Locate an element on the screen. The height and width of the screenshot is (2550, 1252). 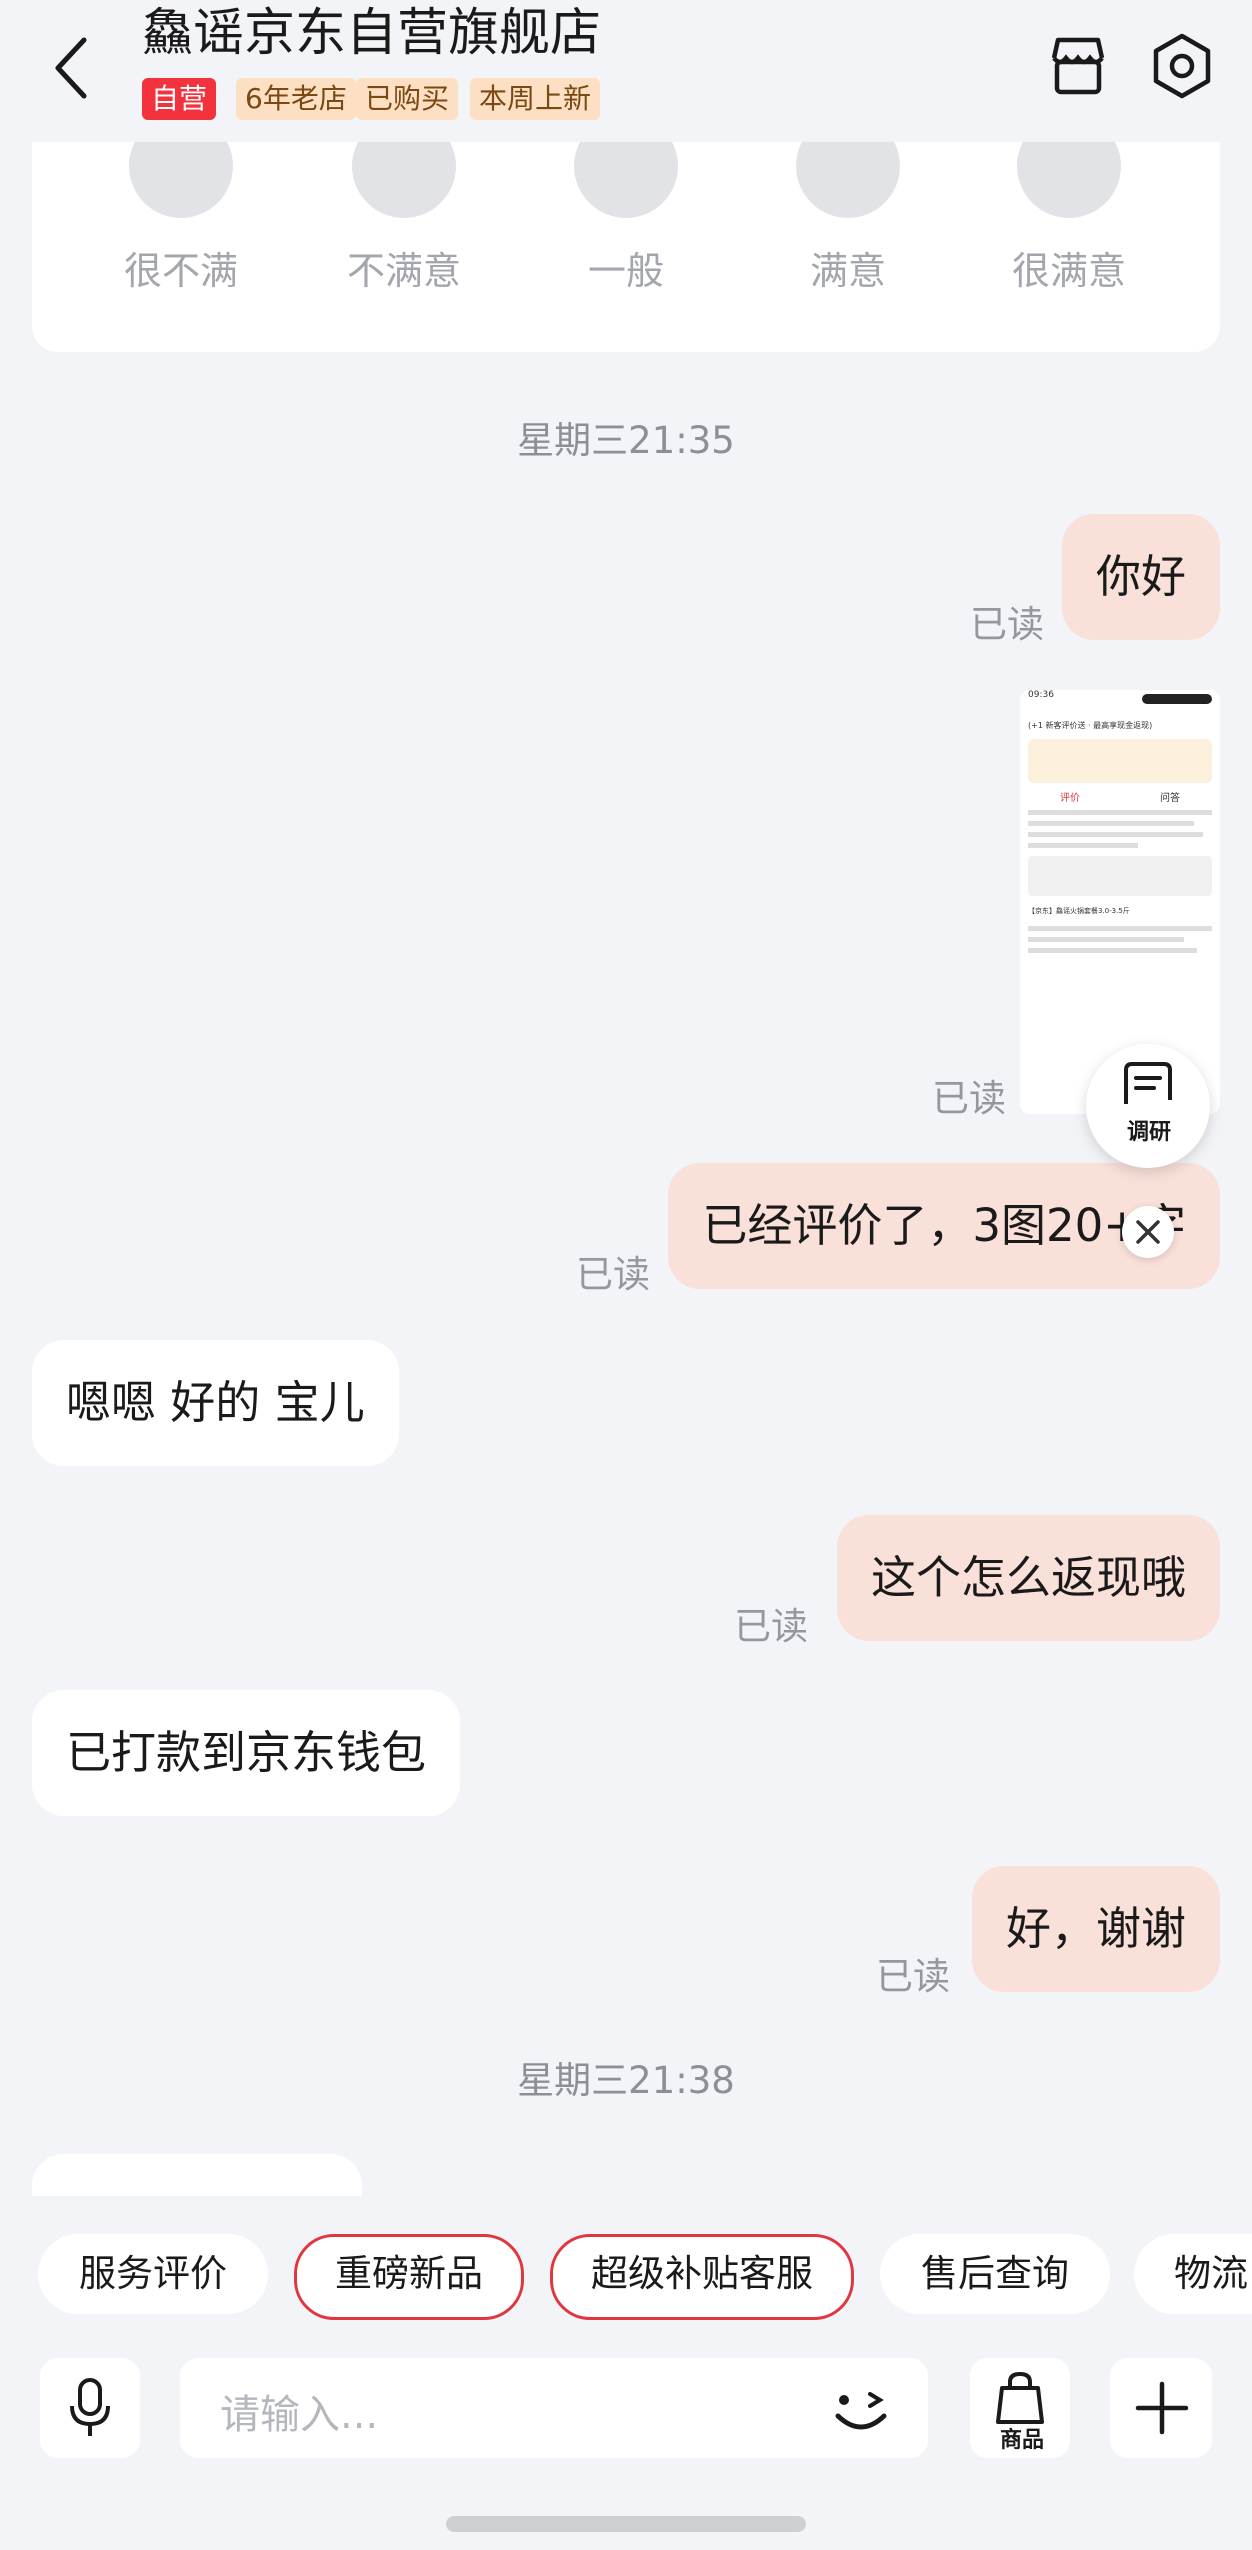
shopping-bag-icon is located at coordinates (1020, 2397).